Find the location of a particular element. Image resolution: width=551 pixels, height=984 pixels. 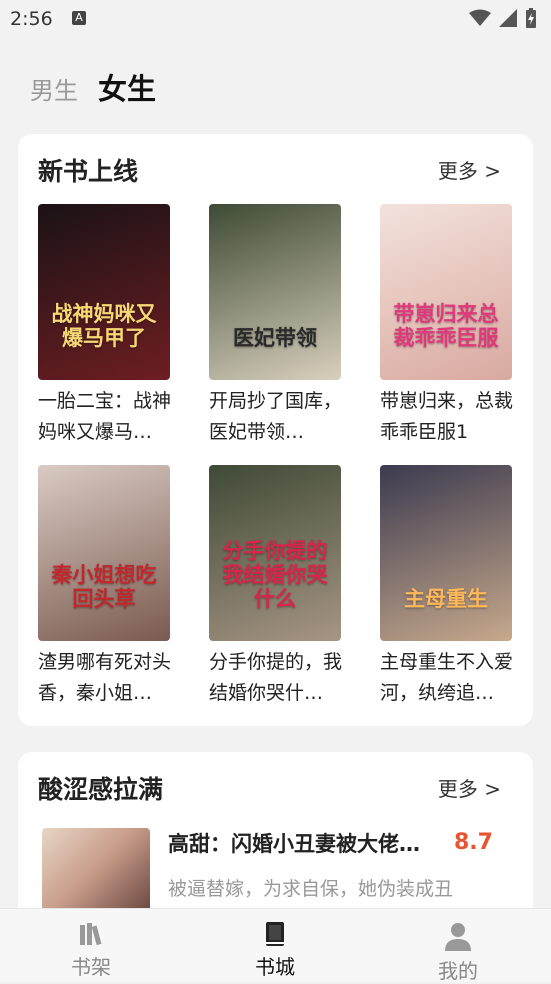

cover-text: 分手你提的我结婚你哭什么 is located at coordinates (275, 575).